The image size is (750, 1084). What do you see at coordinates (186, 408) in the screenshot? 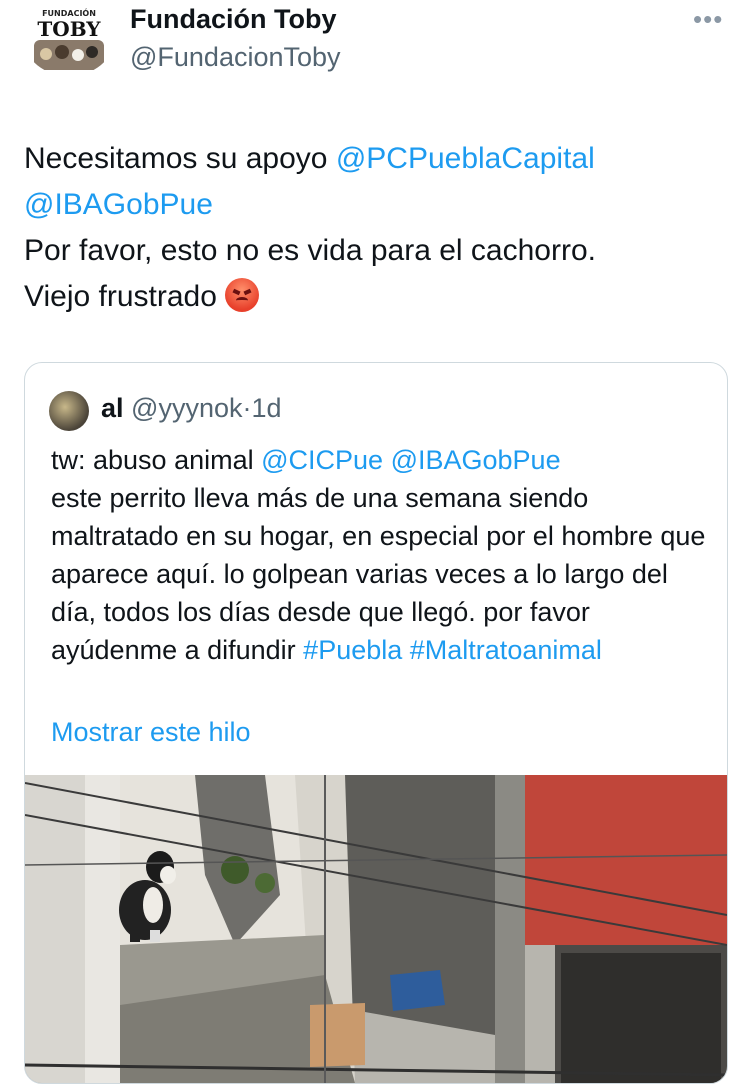
I see `quoted-author-handle: @yyynok` at bounding box center [186, 408].